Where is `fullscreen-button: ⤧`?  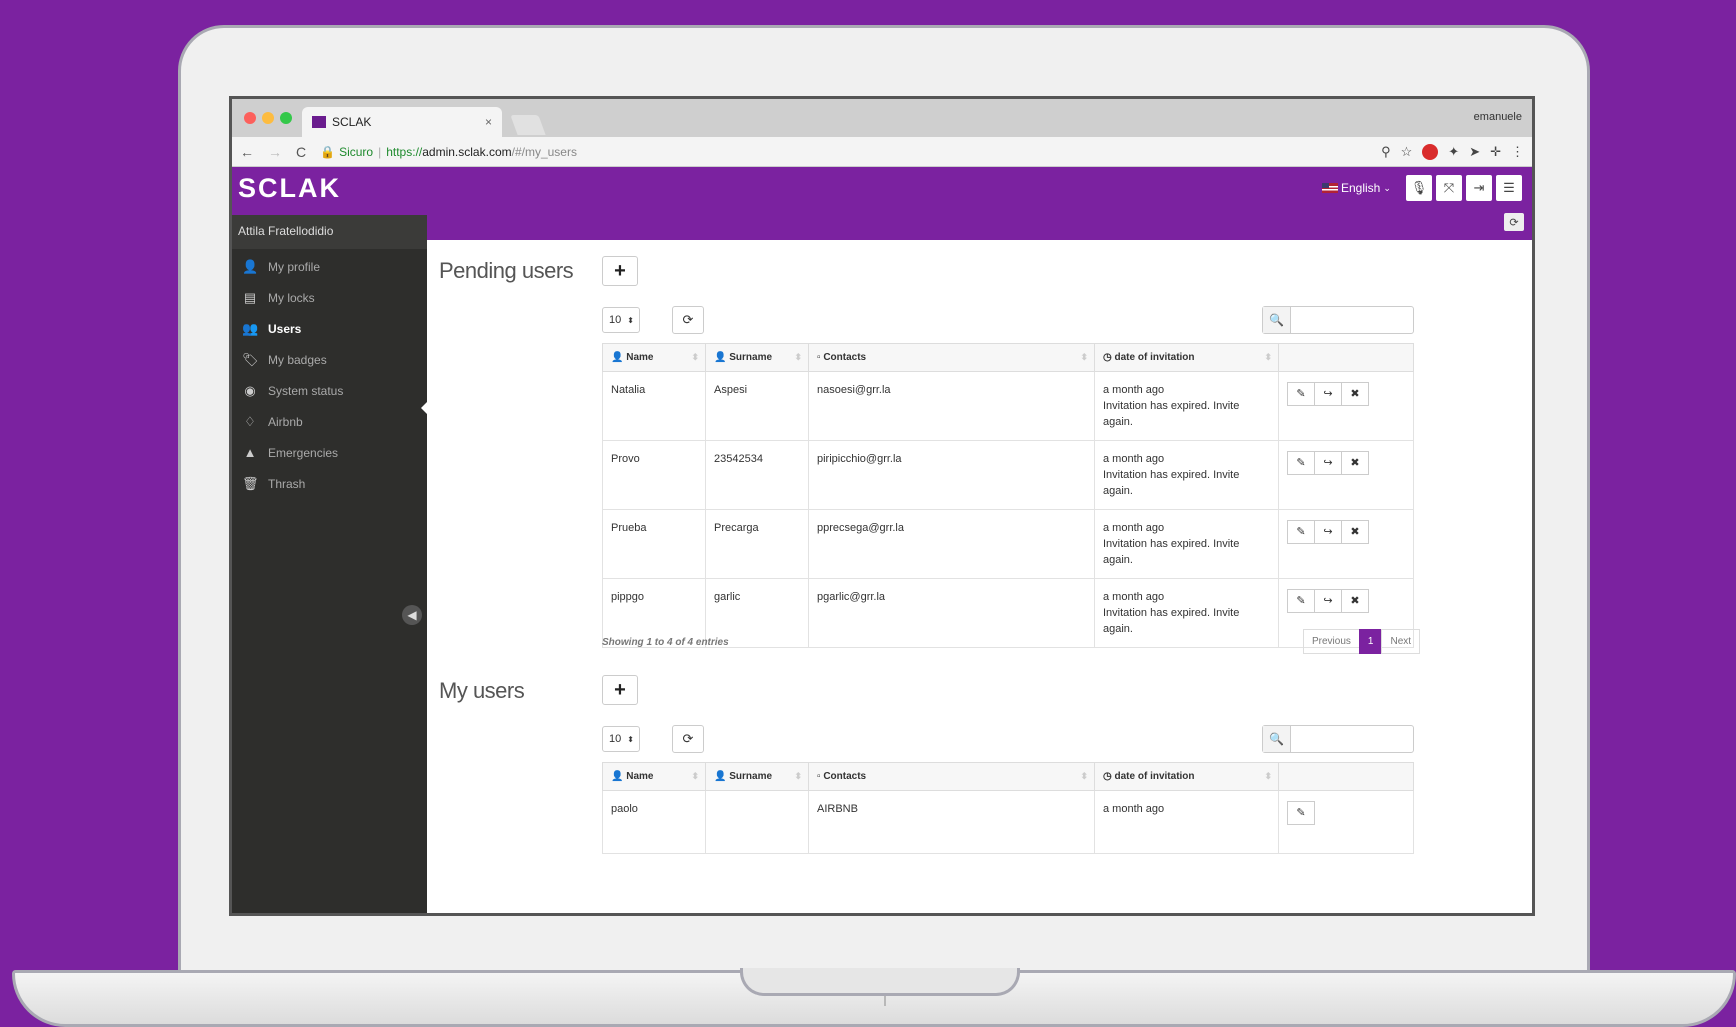
fullscreen-button: ⤧ is located at coordinates (1449, 188).